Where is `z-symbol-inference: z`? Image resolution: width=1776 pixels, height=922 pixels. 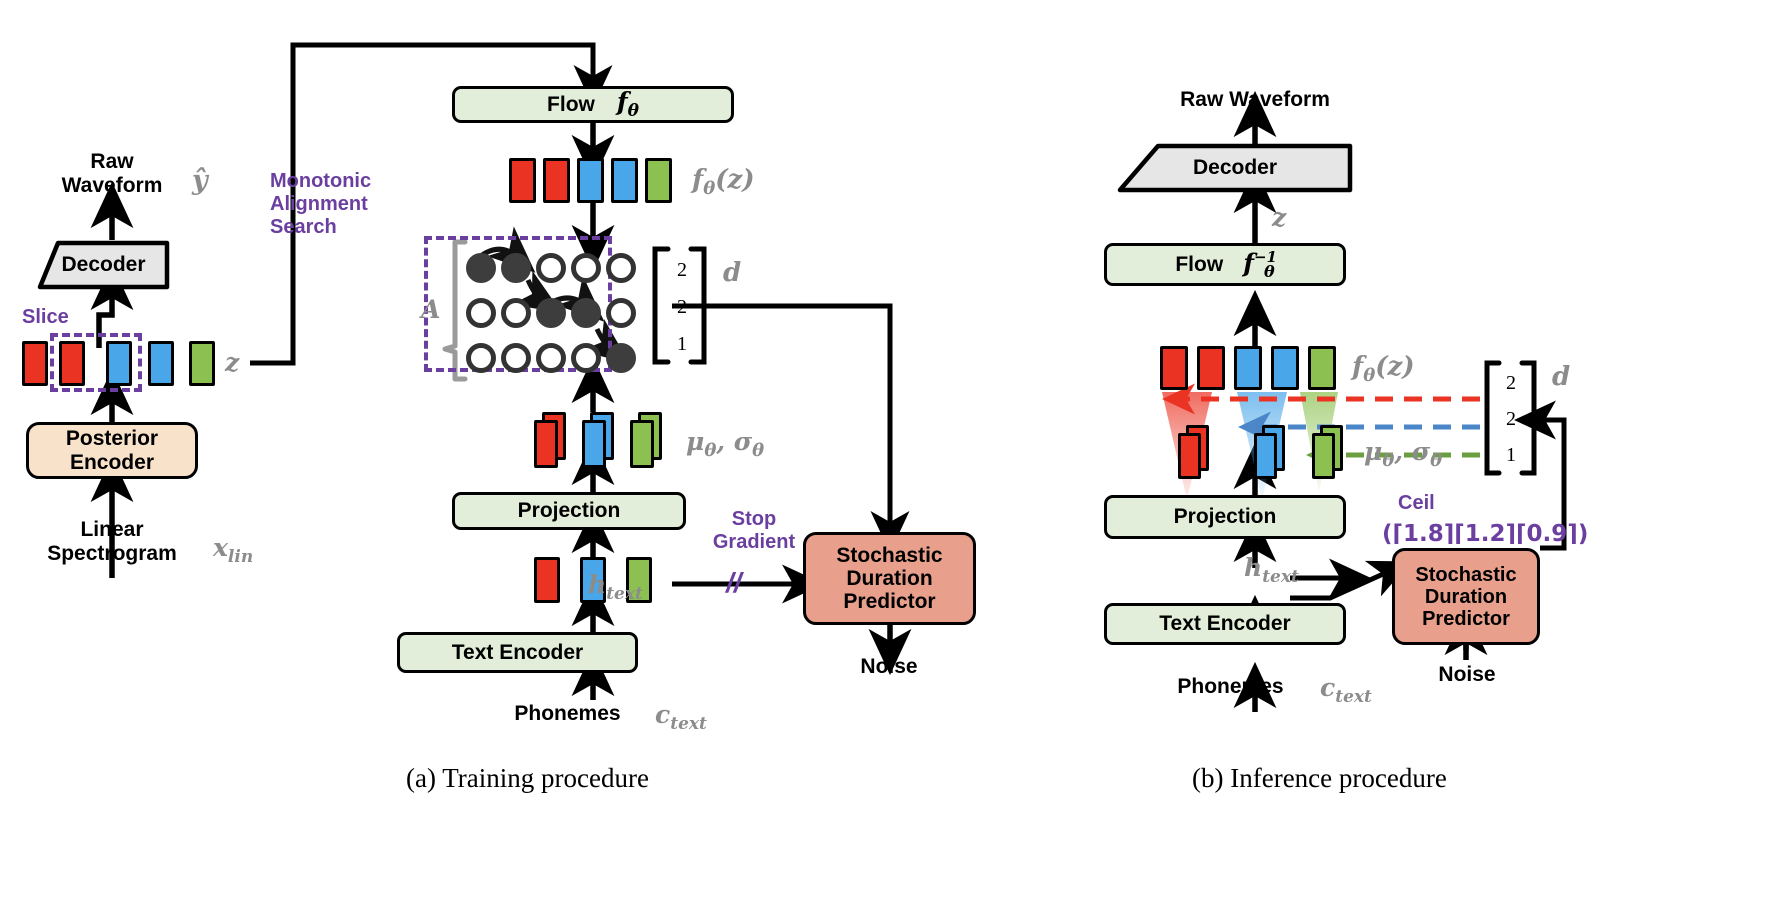 z-symbol-inference: z is located at coordinates (1279, 217).